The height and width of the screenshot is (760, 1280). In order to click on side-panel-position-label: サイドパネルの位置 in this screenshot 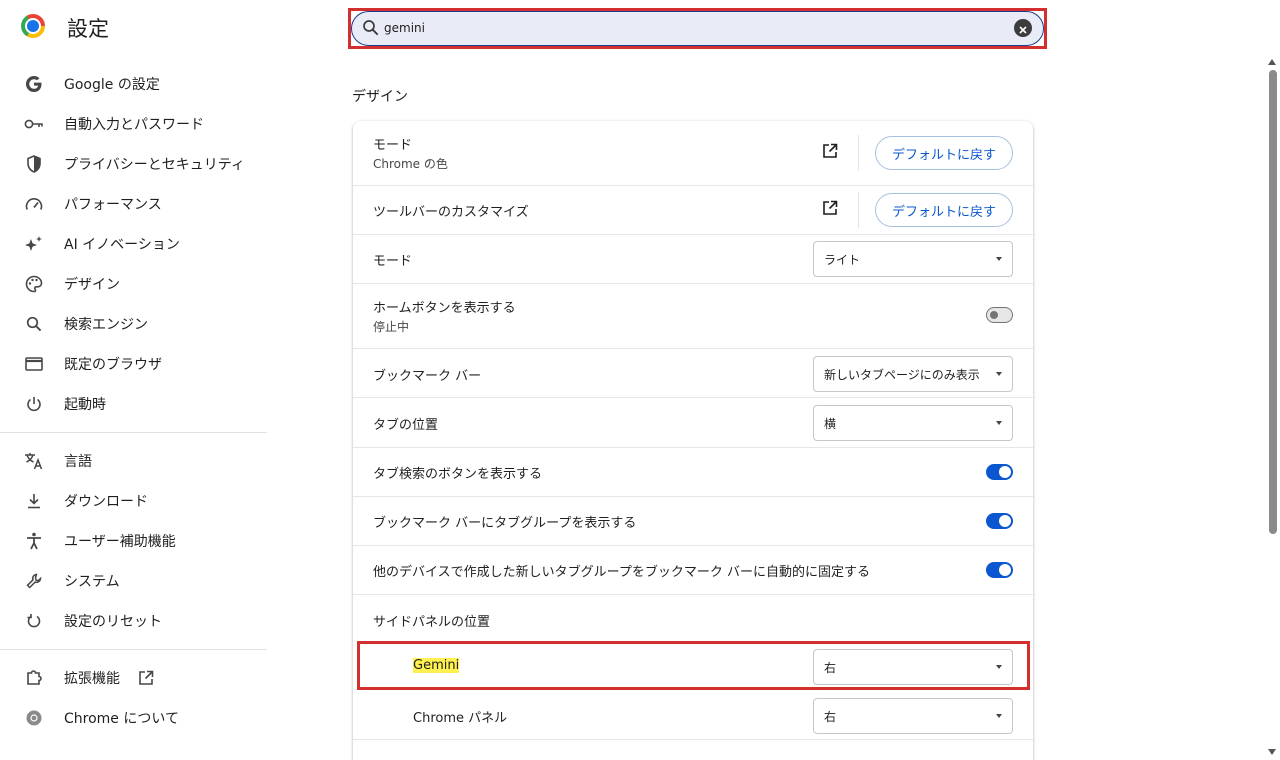, I will do `click(432, 622)`.